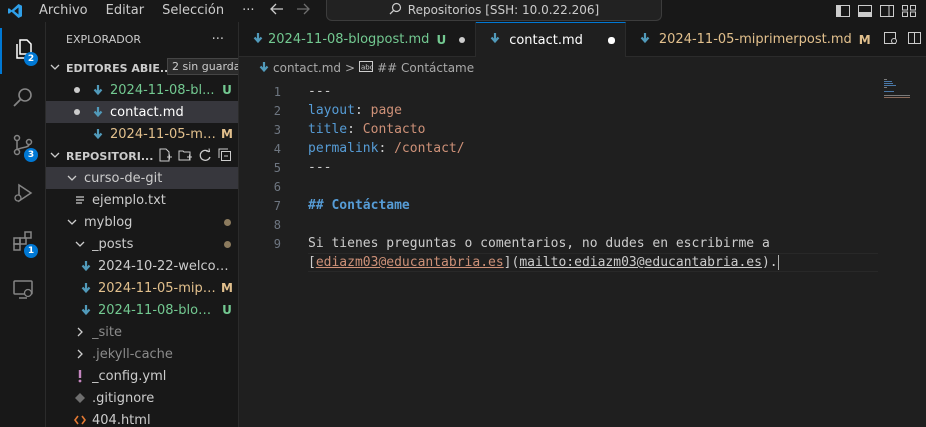 The height and width of the screenshot is (427, 926). I want to click on yaml-value: page, so click(386, 110).